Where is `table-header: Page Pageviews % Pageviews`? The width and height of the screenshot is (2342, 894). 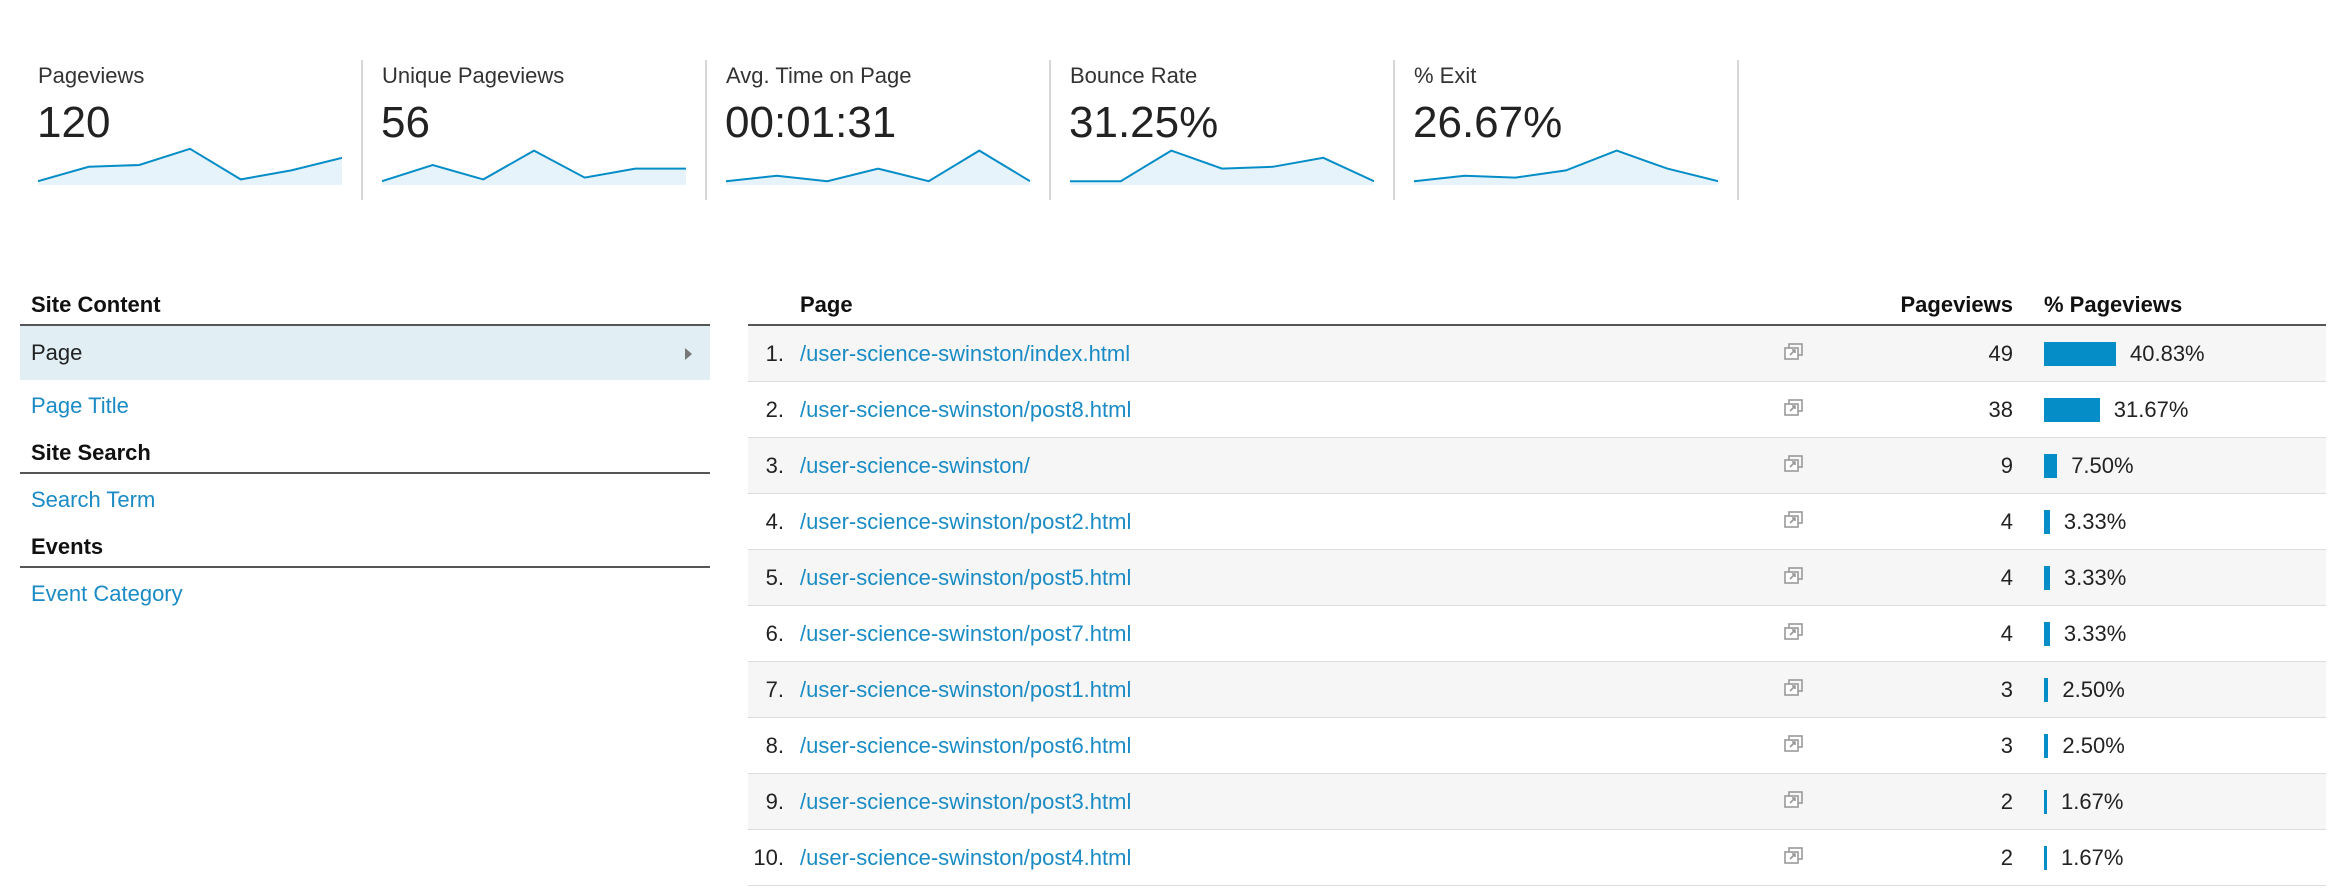 table-header: Page Pageviews % Pageviews is located at coordinates (1537, 308).